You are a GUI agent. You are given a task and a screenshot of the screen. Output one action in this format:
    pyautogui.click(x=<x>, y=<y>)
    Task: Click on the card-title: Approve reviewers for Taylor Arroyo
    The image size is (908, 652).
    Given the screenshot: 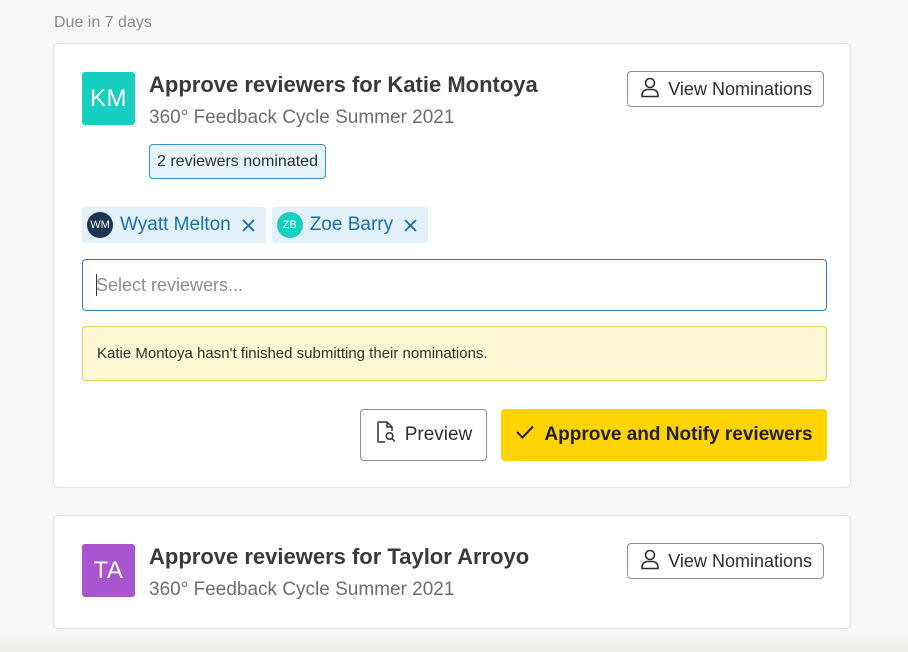 What is the action you would take?
    pyautogui.click(x=339, y=556)
    